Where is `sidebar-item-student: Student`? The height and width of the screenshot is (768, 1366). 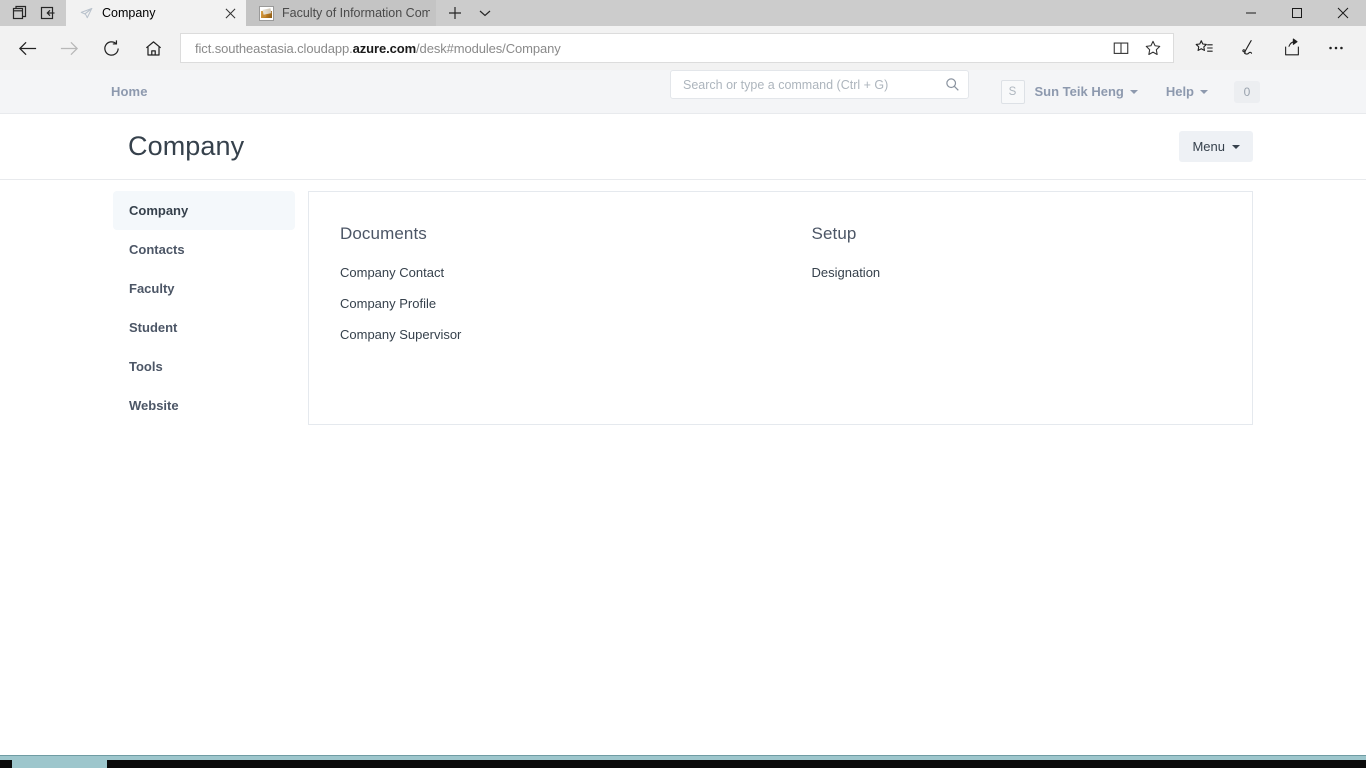
sidebar-item-student: Student is located at coordinates (204, 327).